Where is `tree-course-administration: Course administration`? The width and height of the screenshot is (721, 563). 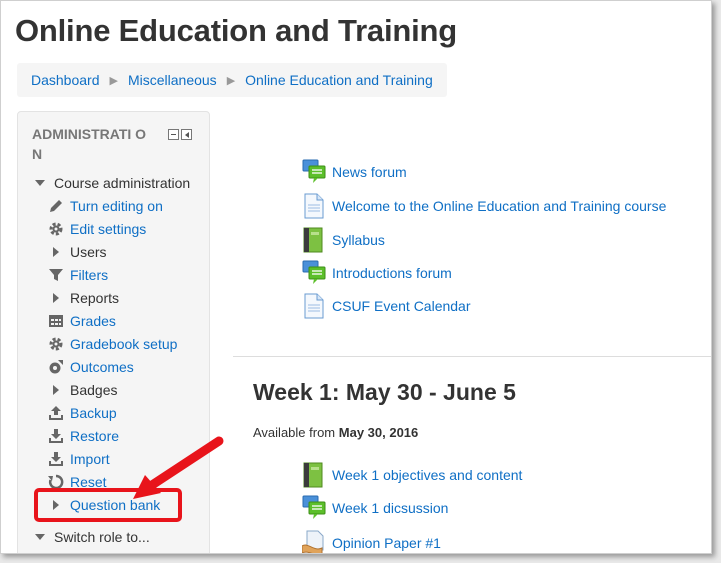 tree-course-administration: Course administration is located at coordinates (111, 183).